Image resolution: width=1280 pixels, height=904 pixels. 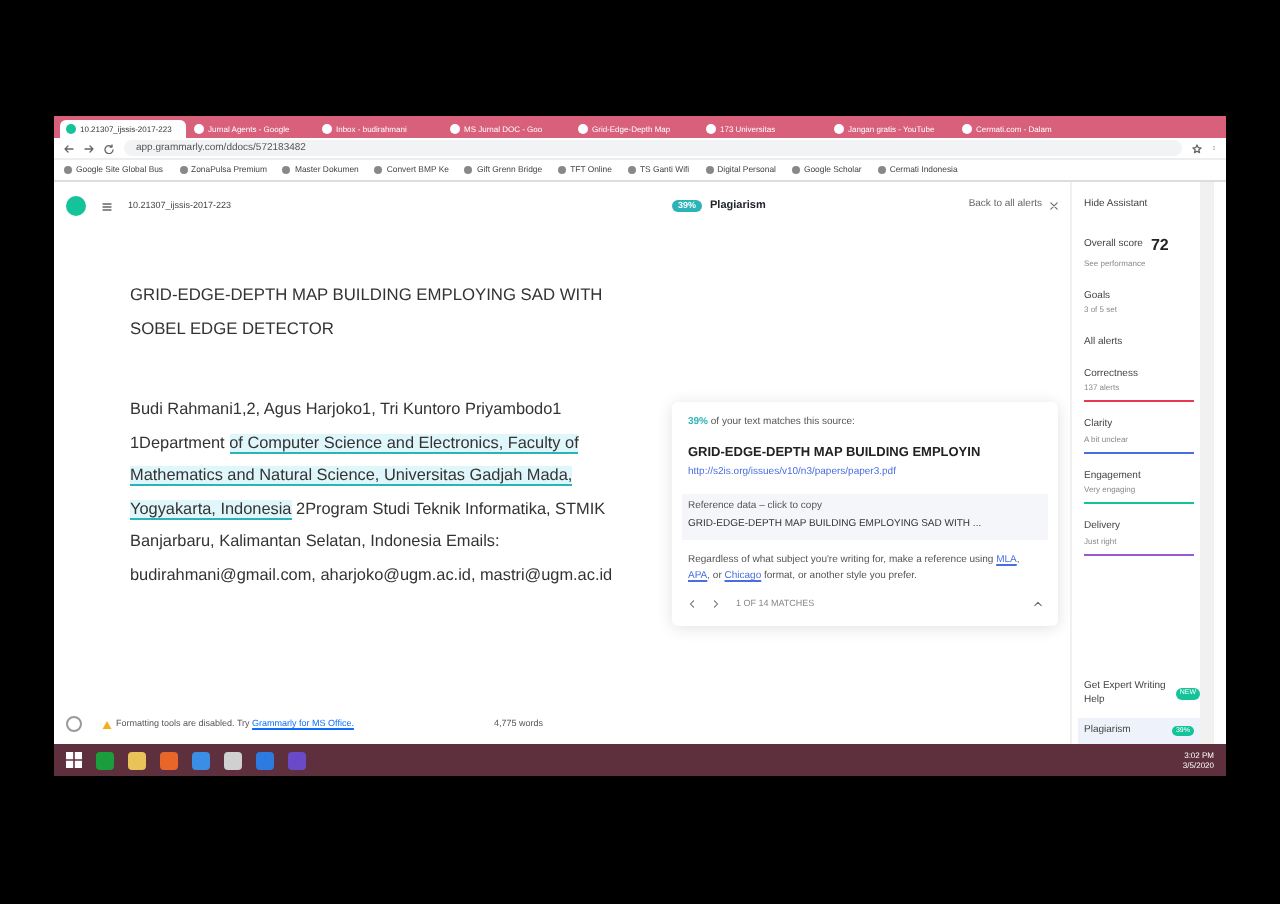 What do you see at coordinates (74, 760) in the screenshot?
I see `windows-start-icon` at bounding box center [74, 760].